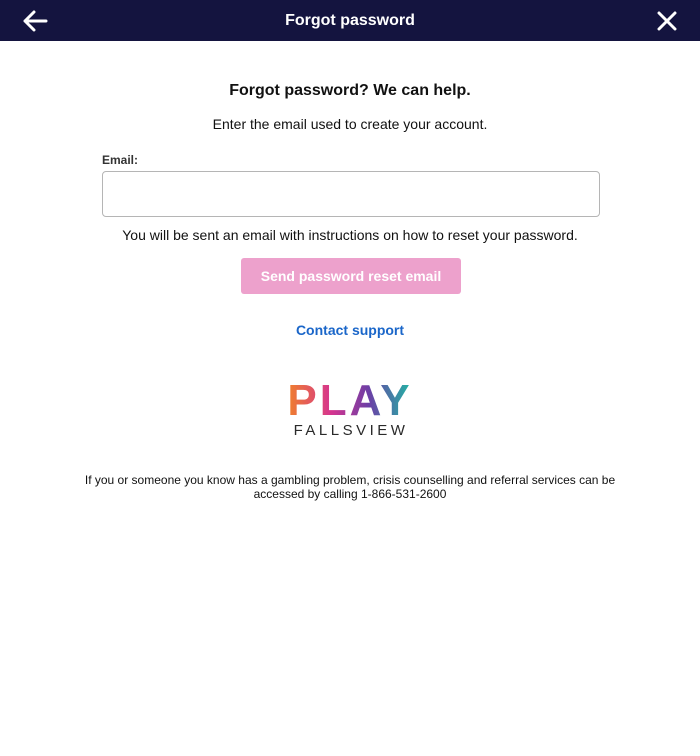  I want to click on close-icon, so click(667, 21).